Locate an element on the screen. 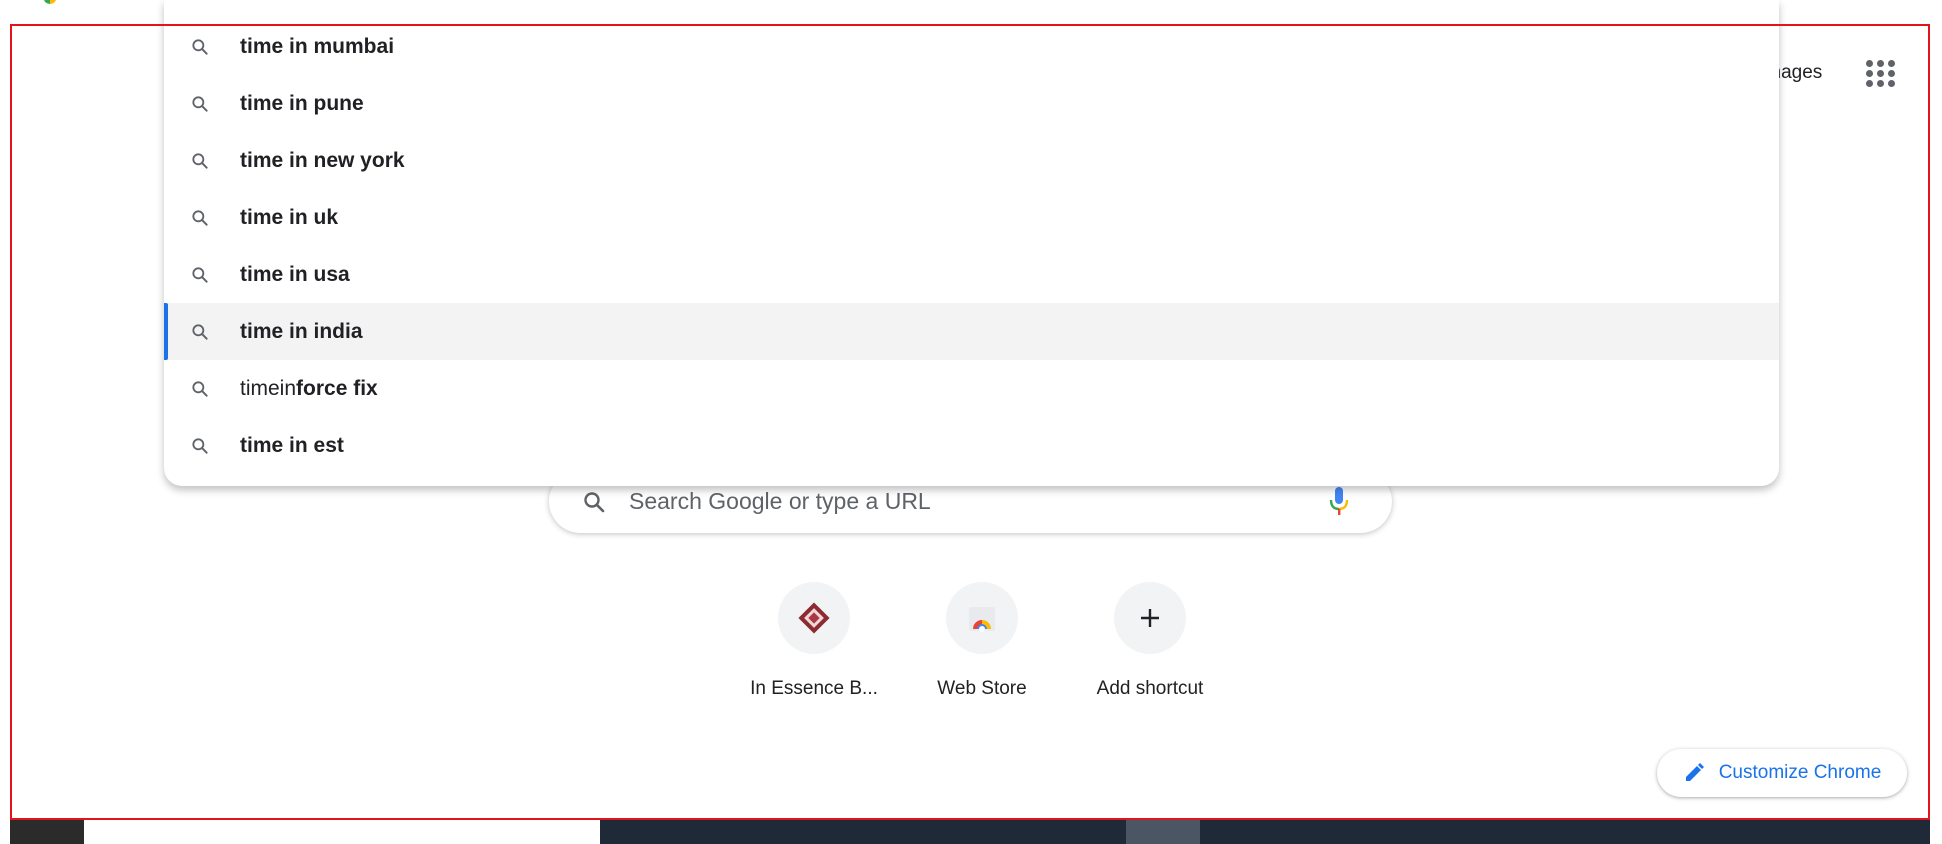 The width and height of the screenshot is (1942, 844). suggestion-item: timeinforce fix is located at coordinates (971, 388).